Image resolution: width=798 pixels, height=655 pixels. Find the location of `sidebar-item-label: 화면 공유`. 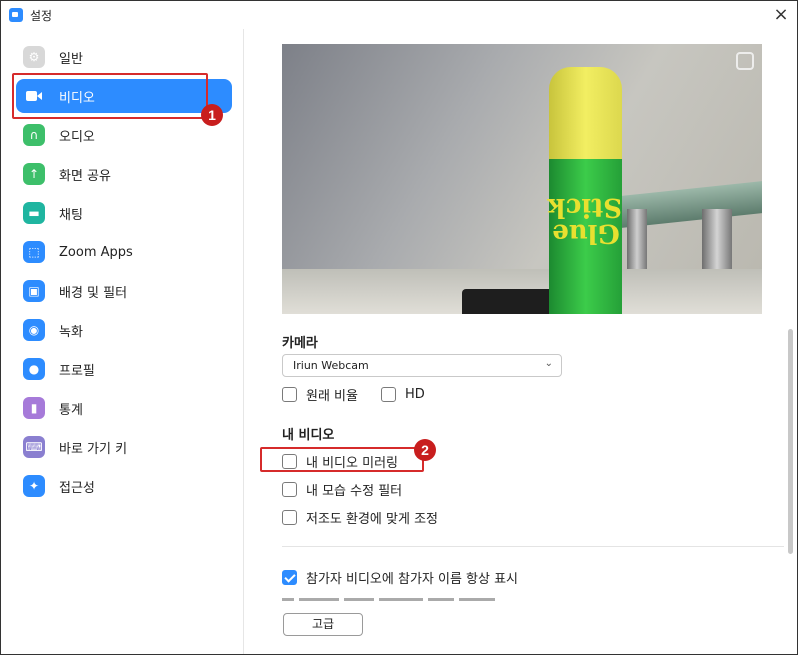

sidebar-item-label: 화면 공유 is located at coordinates (85, 176).